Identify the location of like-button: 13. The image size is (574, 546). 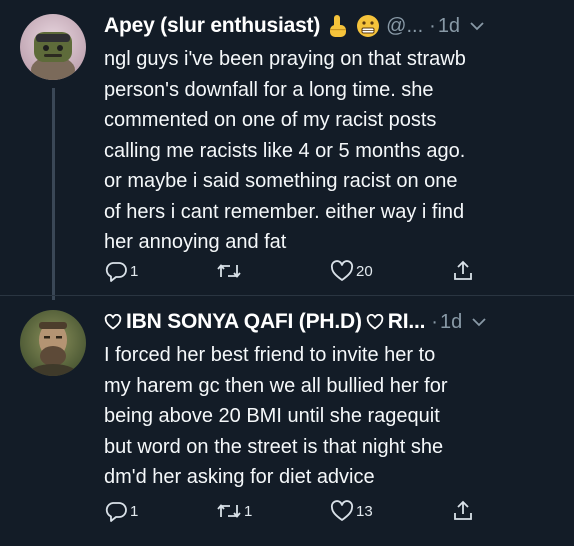
(351, 511).